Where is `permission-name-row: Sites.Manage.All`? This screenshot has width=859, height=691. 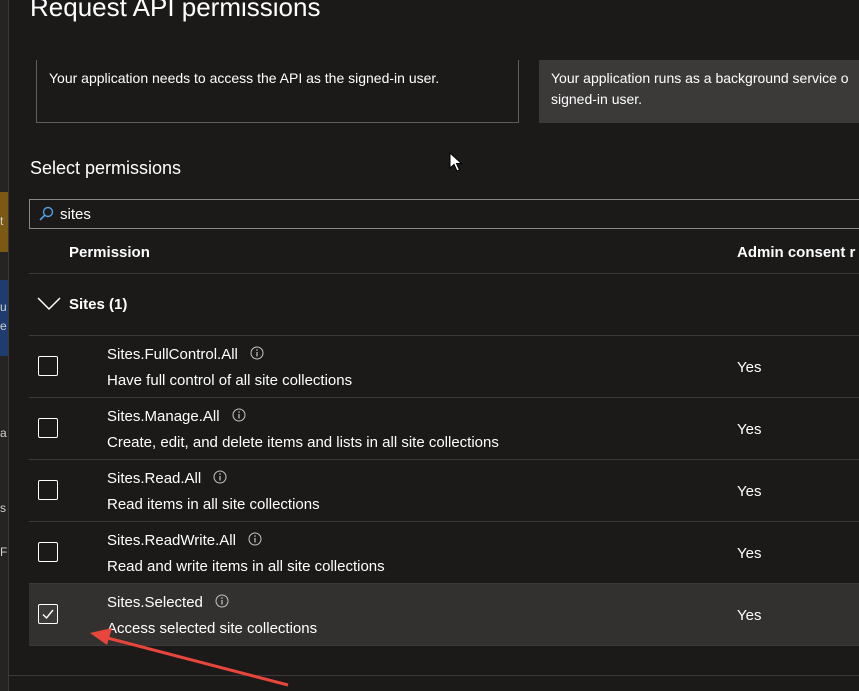 permission-name-row: Sites.Manage.All is located at coordinates (176, 416).